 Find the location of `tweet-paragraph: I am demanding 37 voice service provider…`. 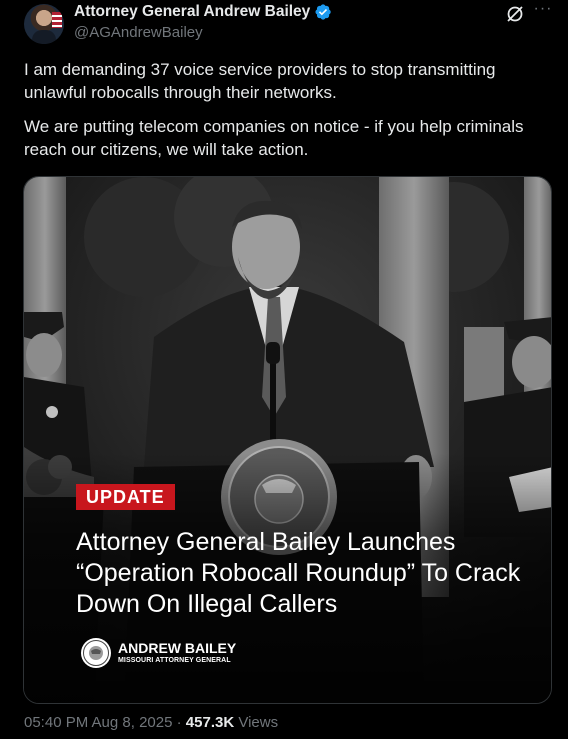

tweet-paragraph: I am demanding 37 voice service provider… is located at coordinates (260, 81).